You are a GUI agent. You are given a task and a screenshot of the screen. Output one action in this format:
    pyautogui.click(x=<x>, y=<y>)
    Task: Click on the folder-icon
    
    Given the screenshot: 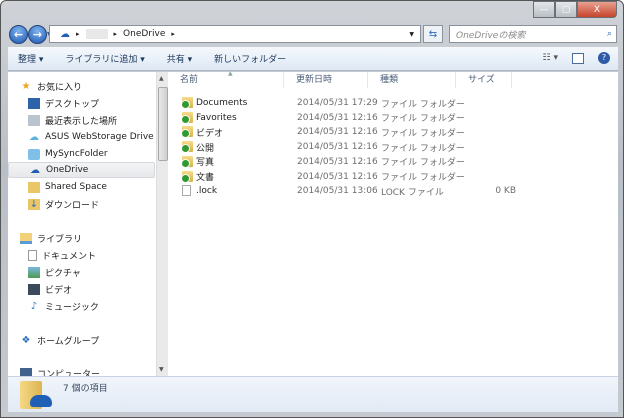 What is the action you would take?
    pyautogui.click(x=34, y=187)
    